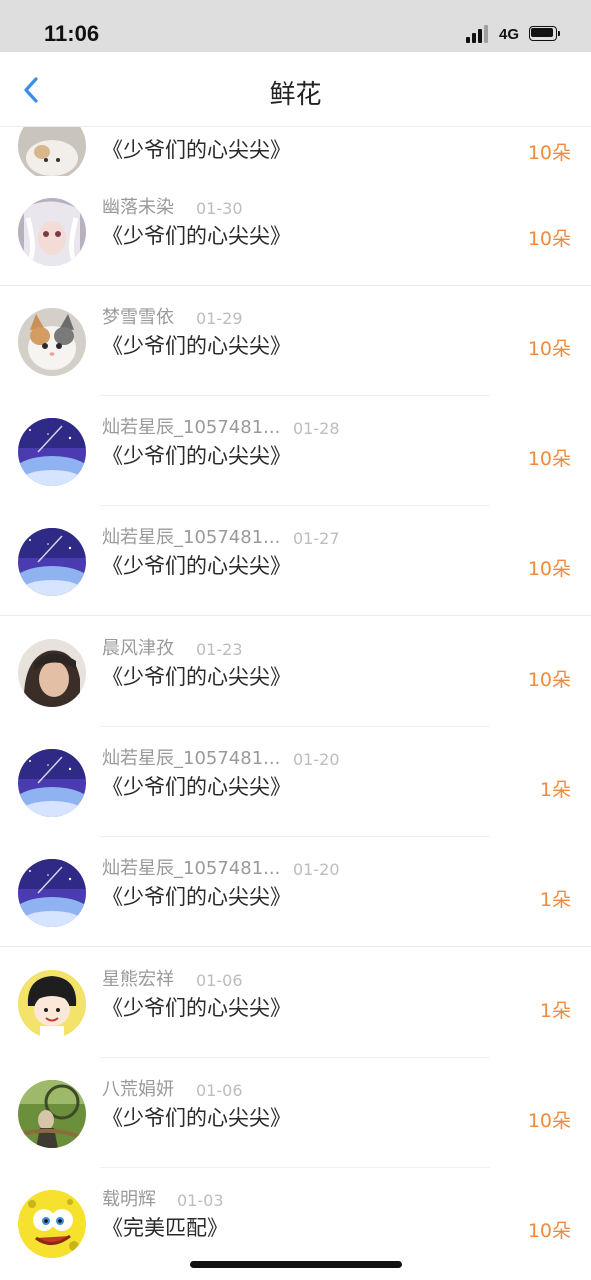  Describe the element at coordinates (295, 1113) in the screenshot. I see `gift-row: 八荒娟妍 01-06 《少爷们的心尖尖》 10朵` at that location.